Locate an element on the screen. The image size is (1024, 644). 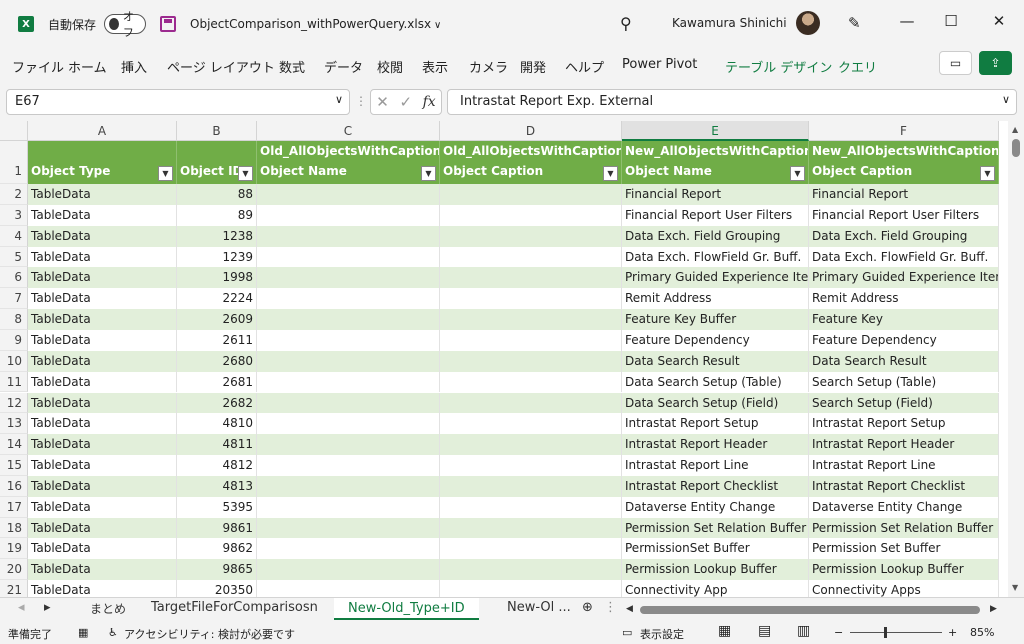
hscroll-left-icon: ◀ is located at coordinates (629, 609).